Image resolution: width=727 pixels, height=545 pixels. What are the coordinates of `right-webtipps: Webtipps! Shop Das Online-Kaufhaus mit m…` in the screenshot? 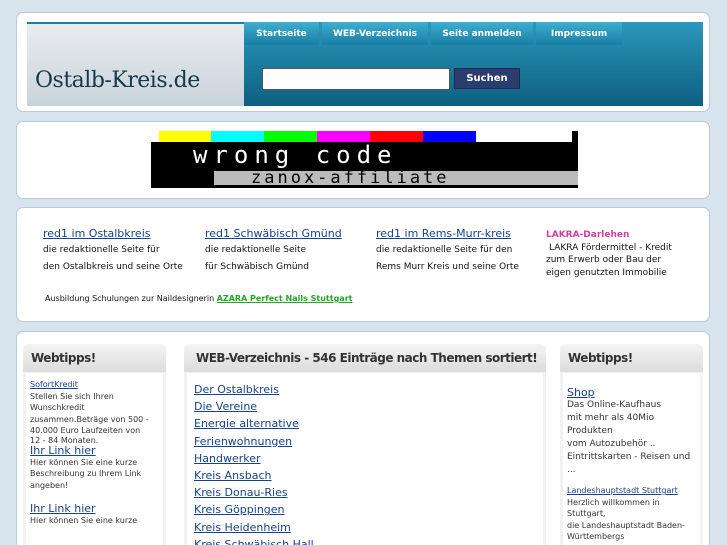 It's located at (631, 444).